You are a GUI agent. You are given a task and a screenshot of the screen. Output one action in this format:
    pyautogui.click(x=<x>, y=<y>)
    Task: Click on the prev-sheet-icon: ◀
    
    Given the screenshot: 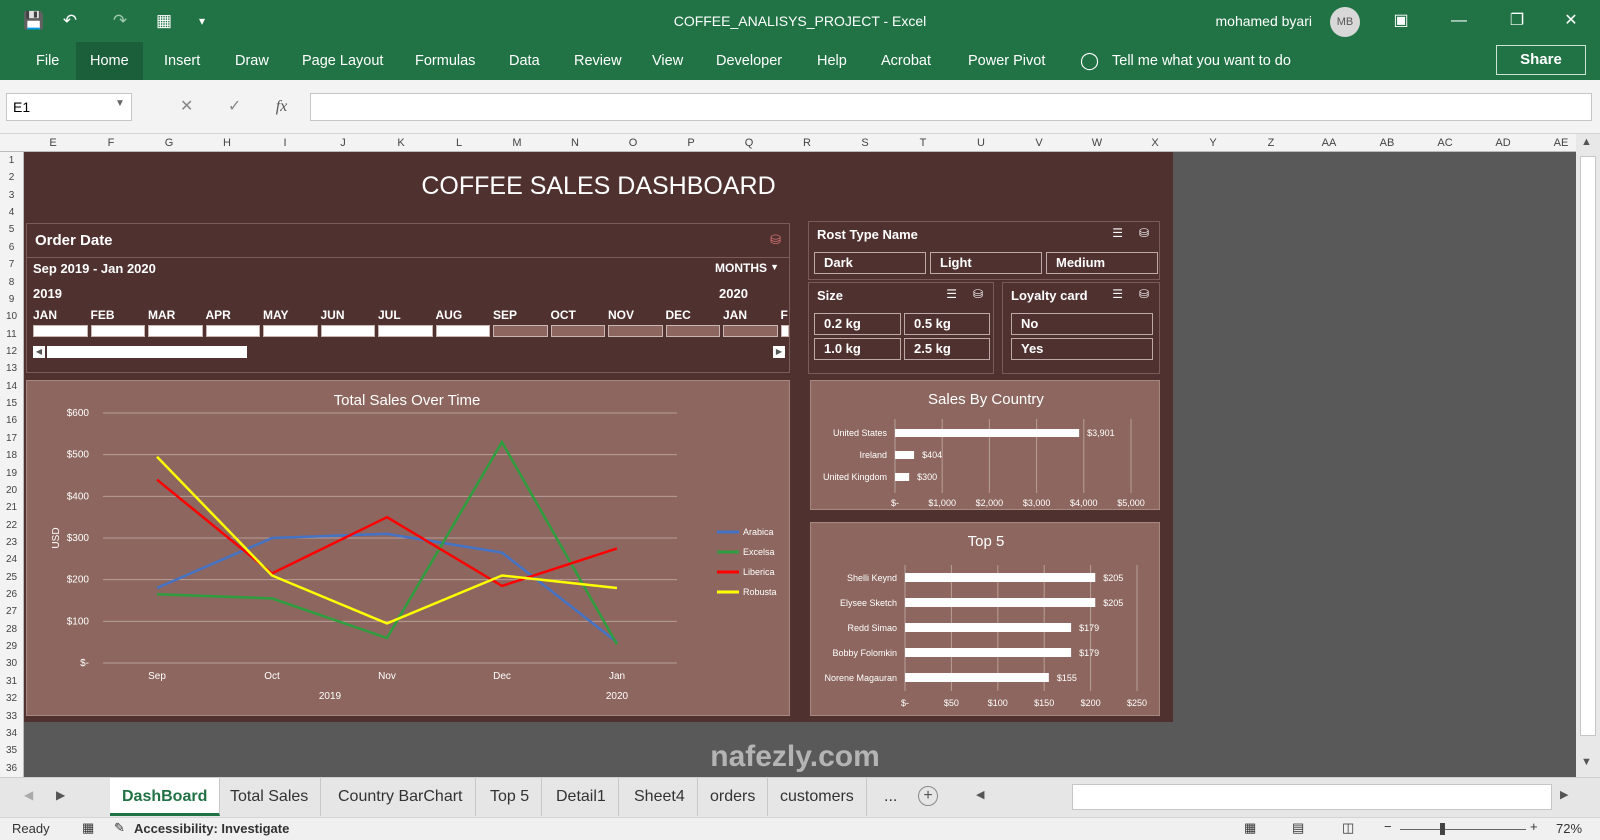 What is the action you would take?
    pyautogui.click(x=28, y=795)
    